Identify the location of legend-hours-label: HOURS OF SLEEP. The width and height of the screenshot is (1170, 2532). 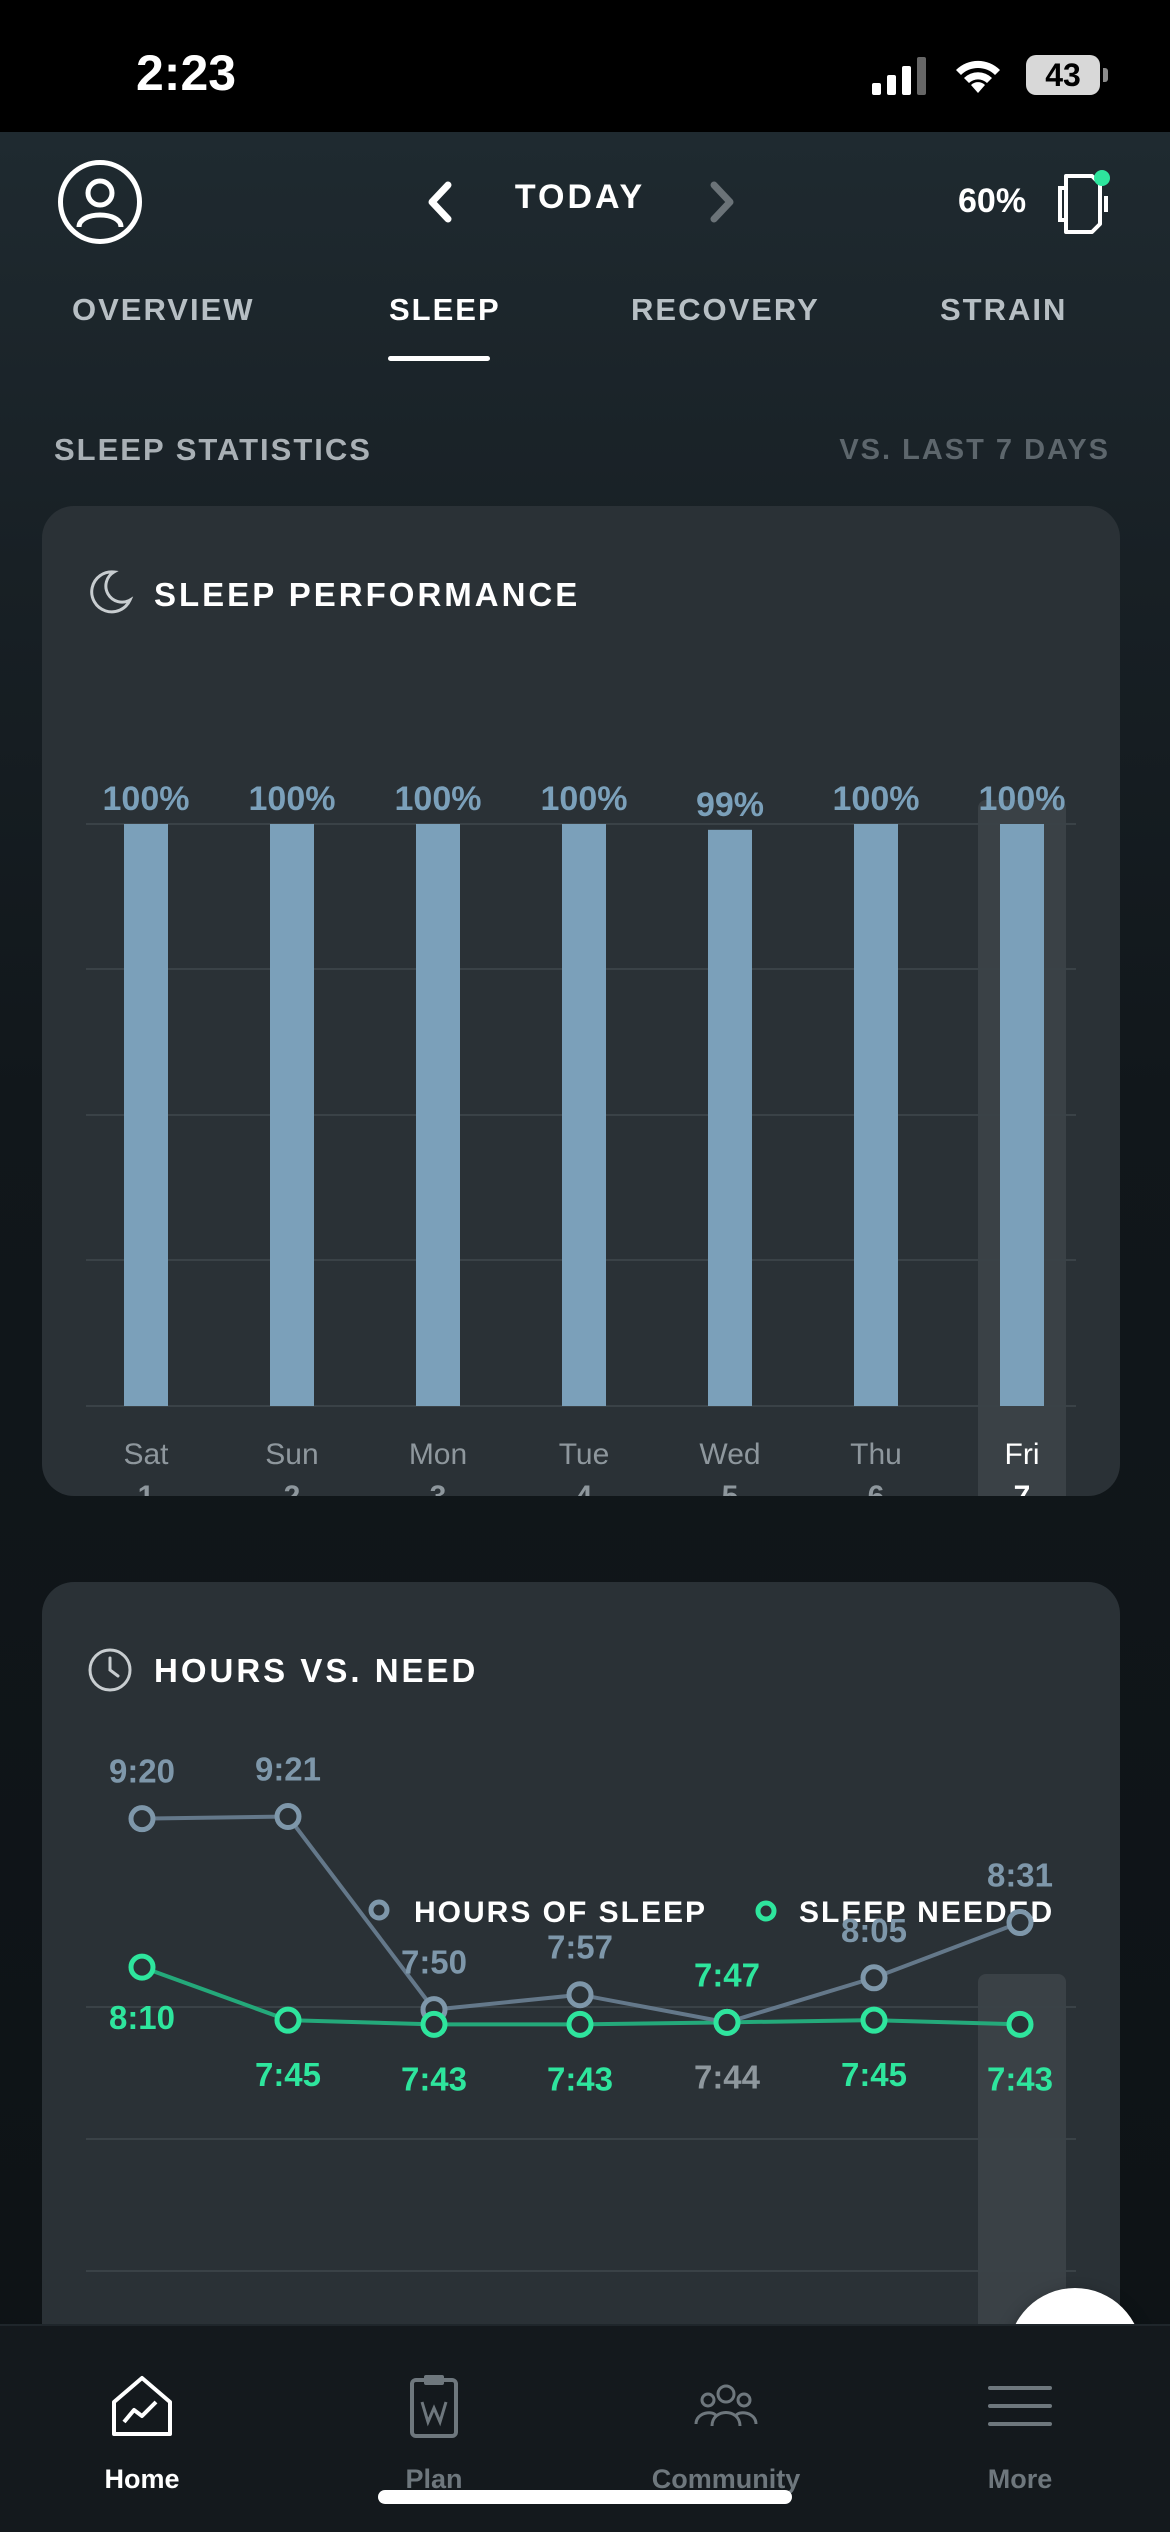
(560, 1912).